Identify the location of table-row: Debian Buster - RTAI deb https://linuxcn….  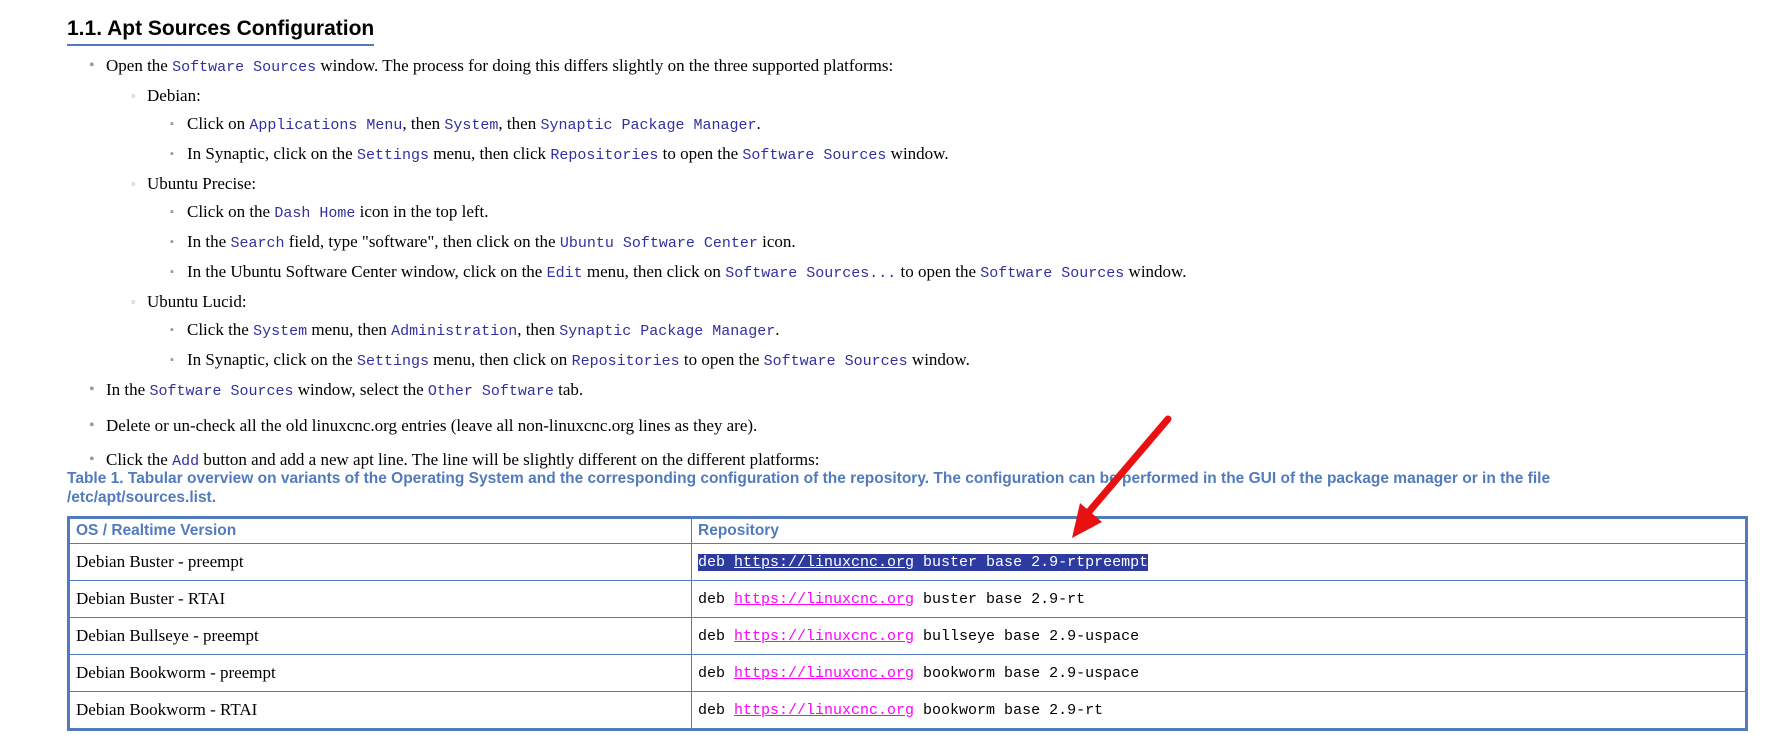
(907, 599).